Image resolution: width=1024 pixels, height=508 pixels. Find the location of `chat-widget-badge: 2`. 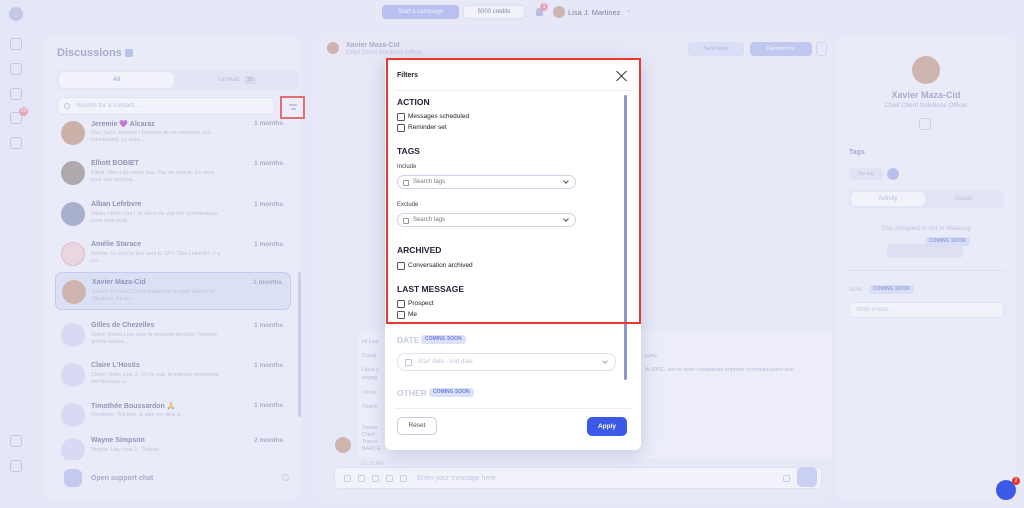

chat-widget-badge: 2 is located at coordinates (1016, 481).